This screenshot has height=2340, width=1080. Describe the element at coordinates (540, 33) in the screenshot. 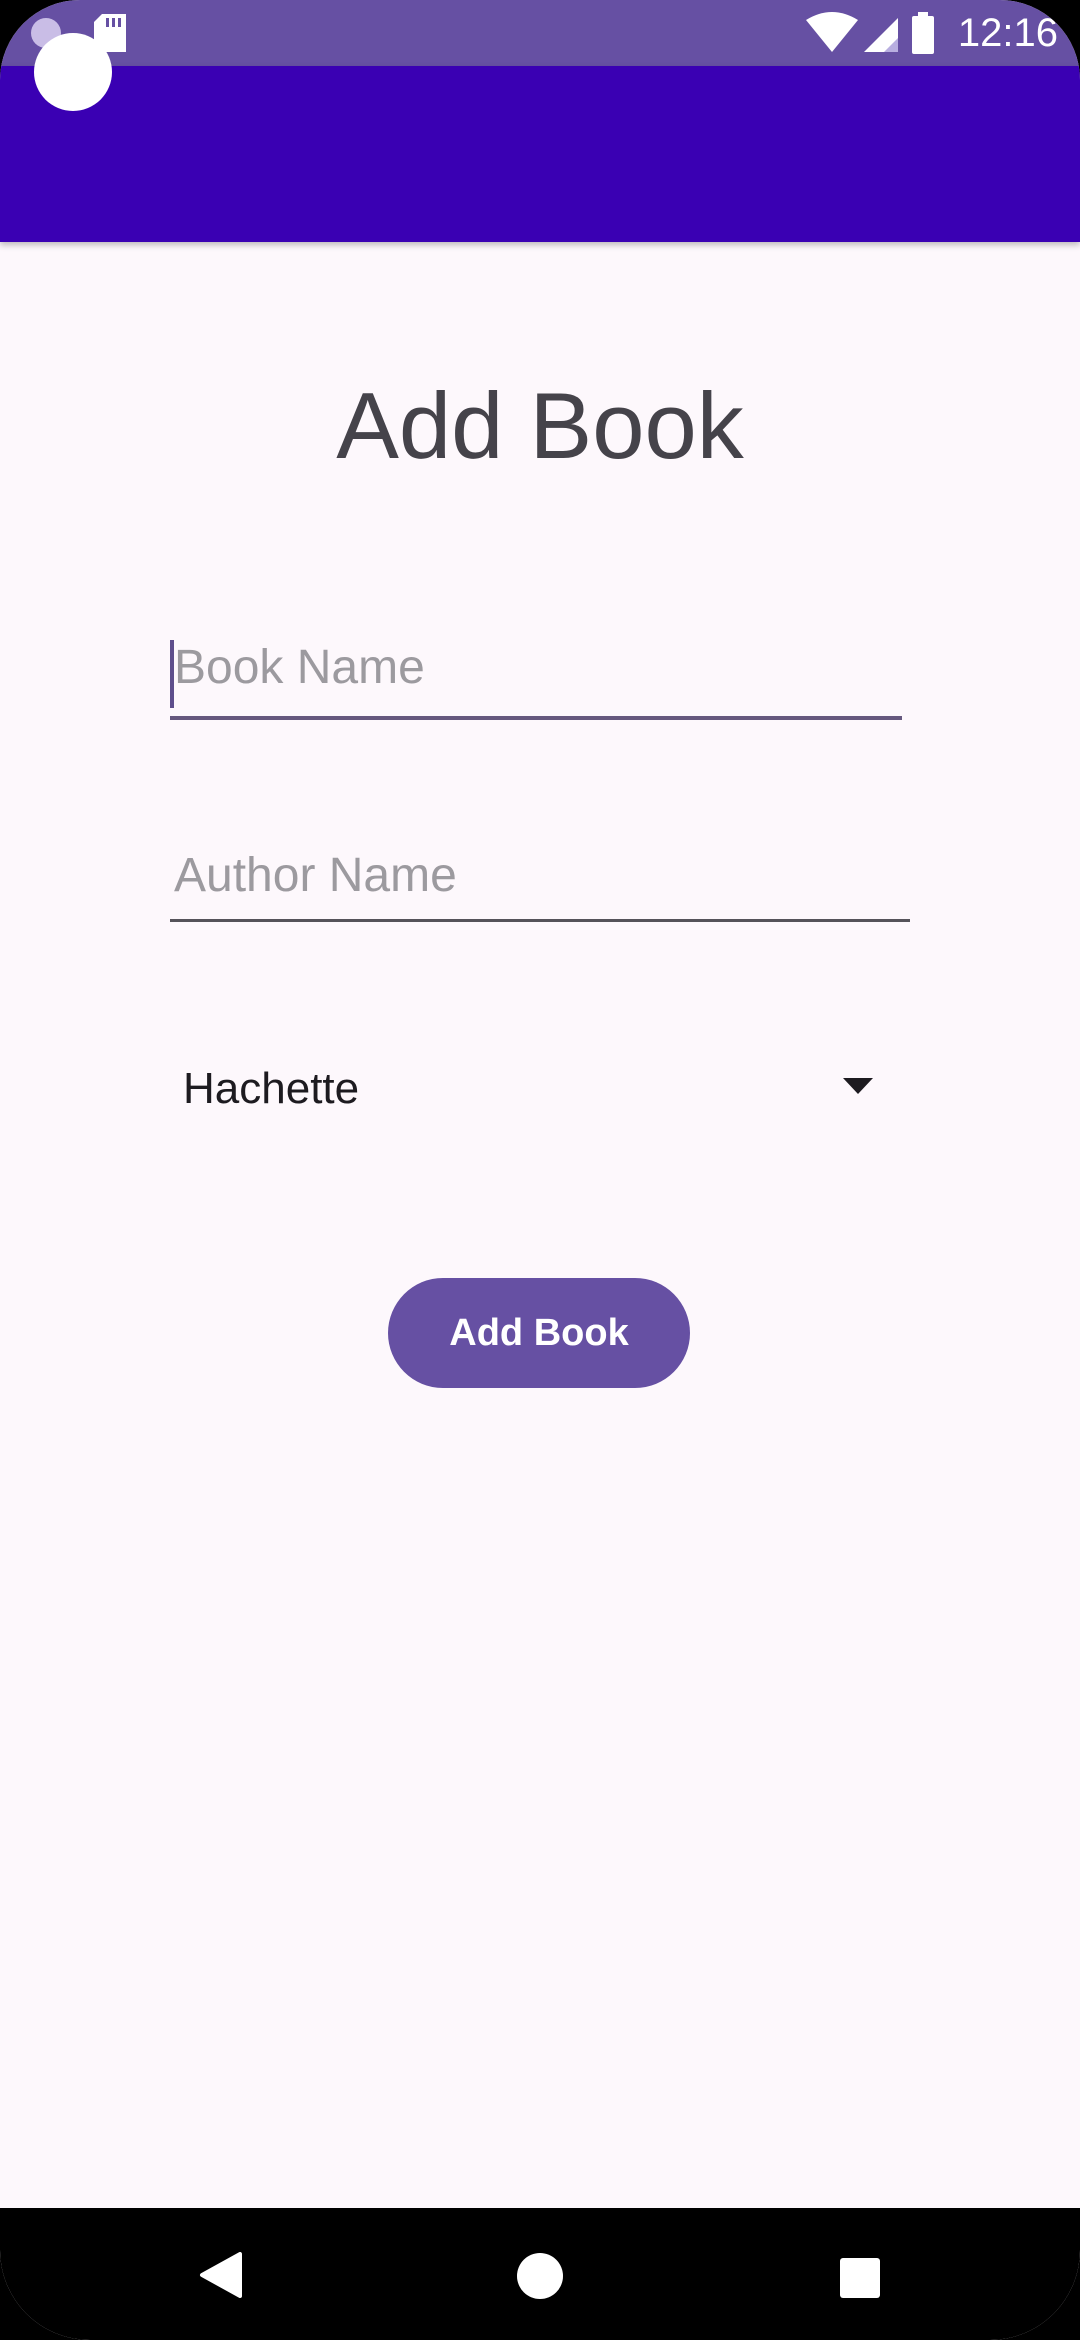

I see `status-bar: 12:16` at that location.